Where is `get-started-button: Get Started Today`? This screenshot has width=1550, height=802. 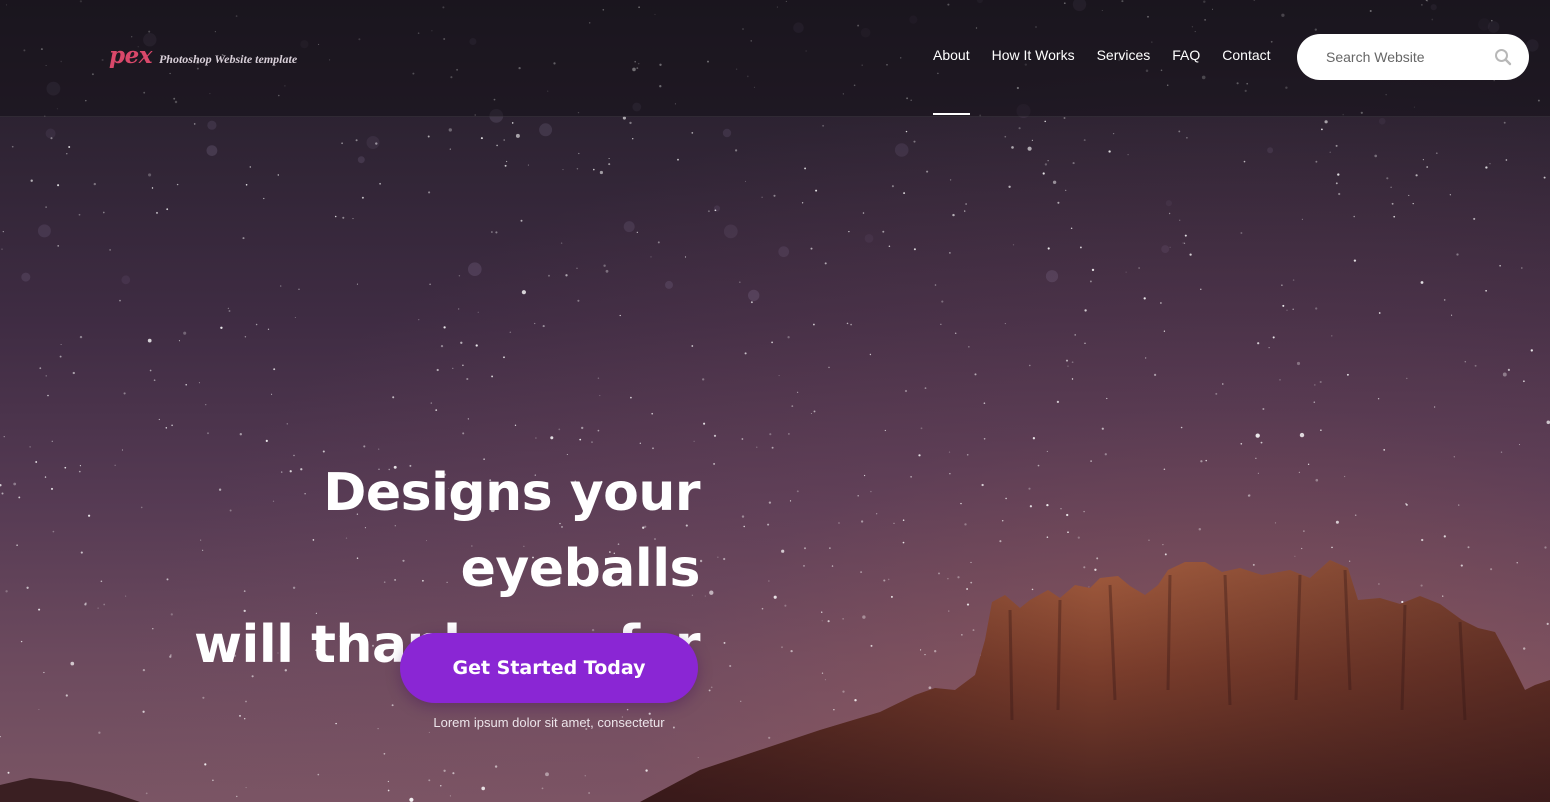 get-started-button: Get Started Today is located at coordinates (549, 668).